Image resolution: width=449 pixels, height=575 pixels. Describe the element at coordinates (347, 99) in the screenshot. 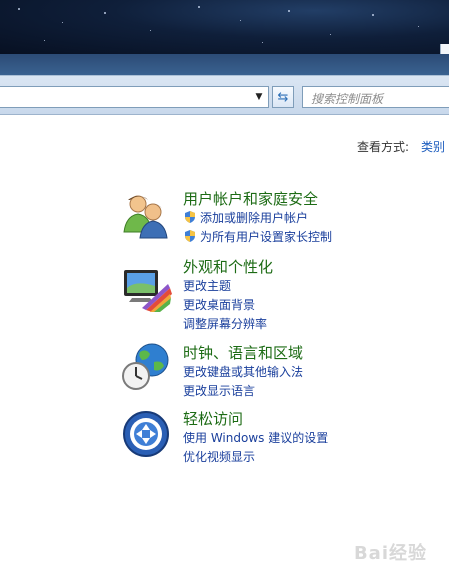

I see `search-placeholder: 搜索控制面板` at that location.